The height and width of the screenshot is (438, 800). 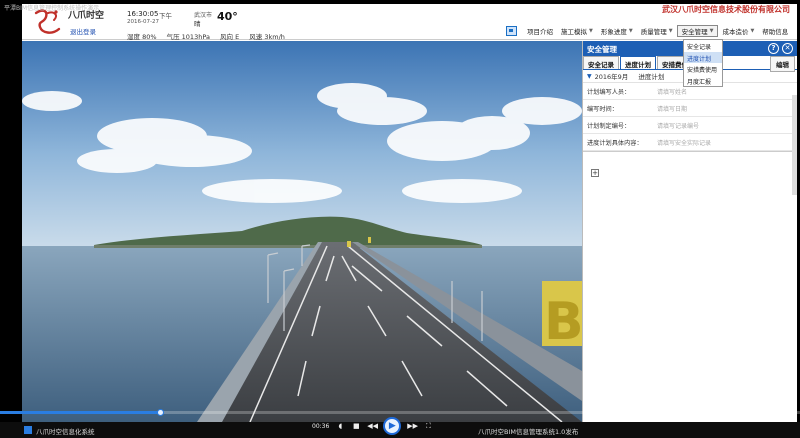 I want to click on nav-image-progress: 形象进度 ▼, so click(x=617, y=31).